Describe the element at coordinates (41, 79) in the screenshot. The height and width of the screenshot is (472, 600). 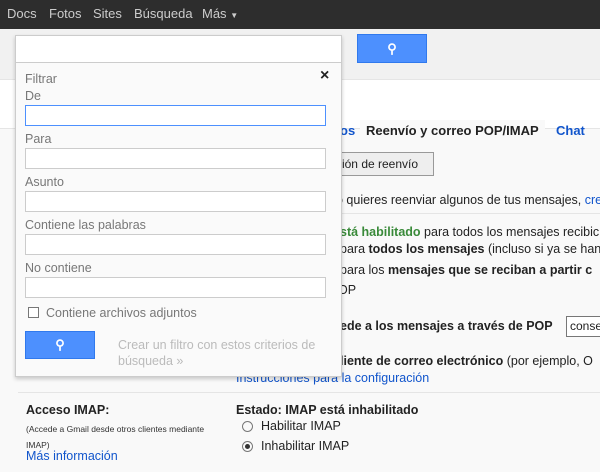
I see `filter-title: Filtrar` at that location.